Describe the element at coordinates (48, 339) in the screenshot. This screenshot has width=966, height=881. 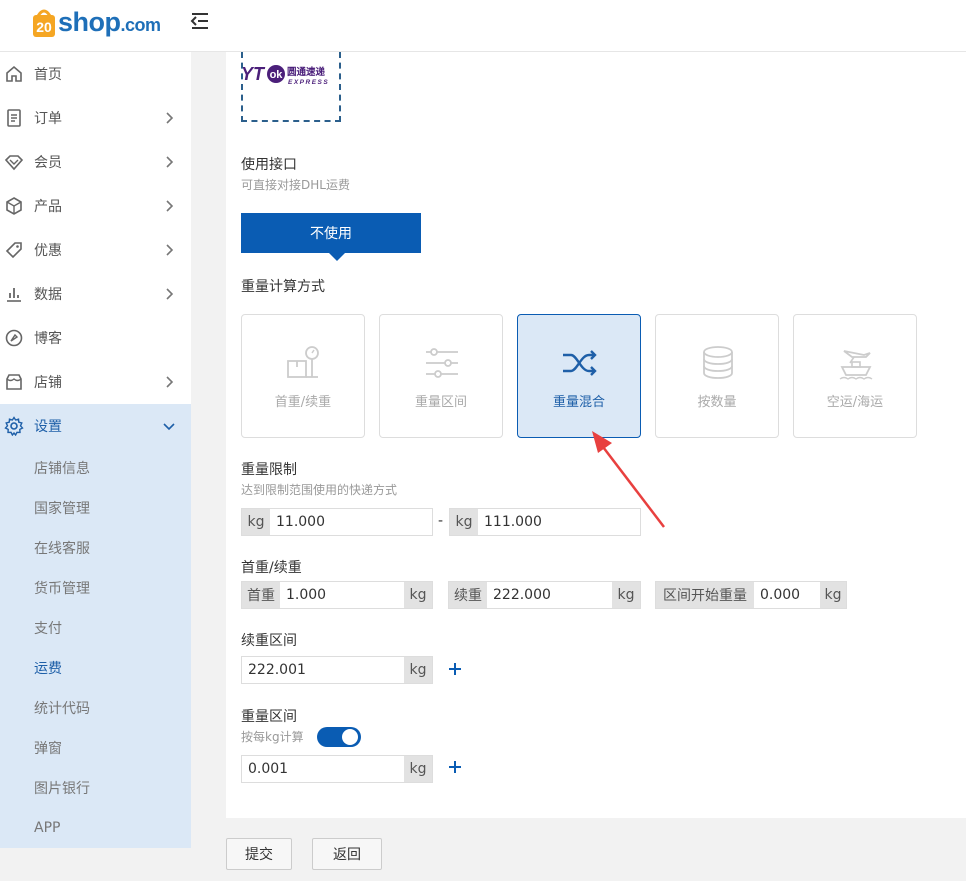
I see `sidebar-item-label: 博客` at that location.